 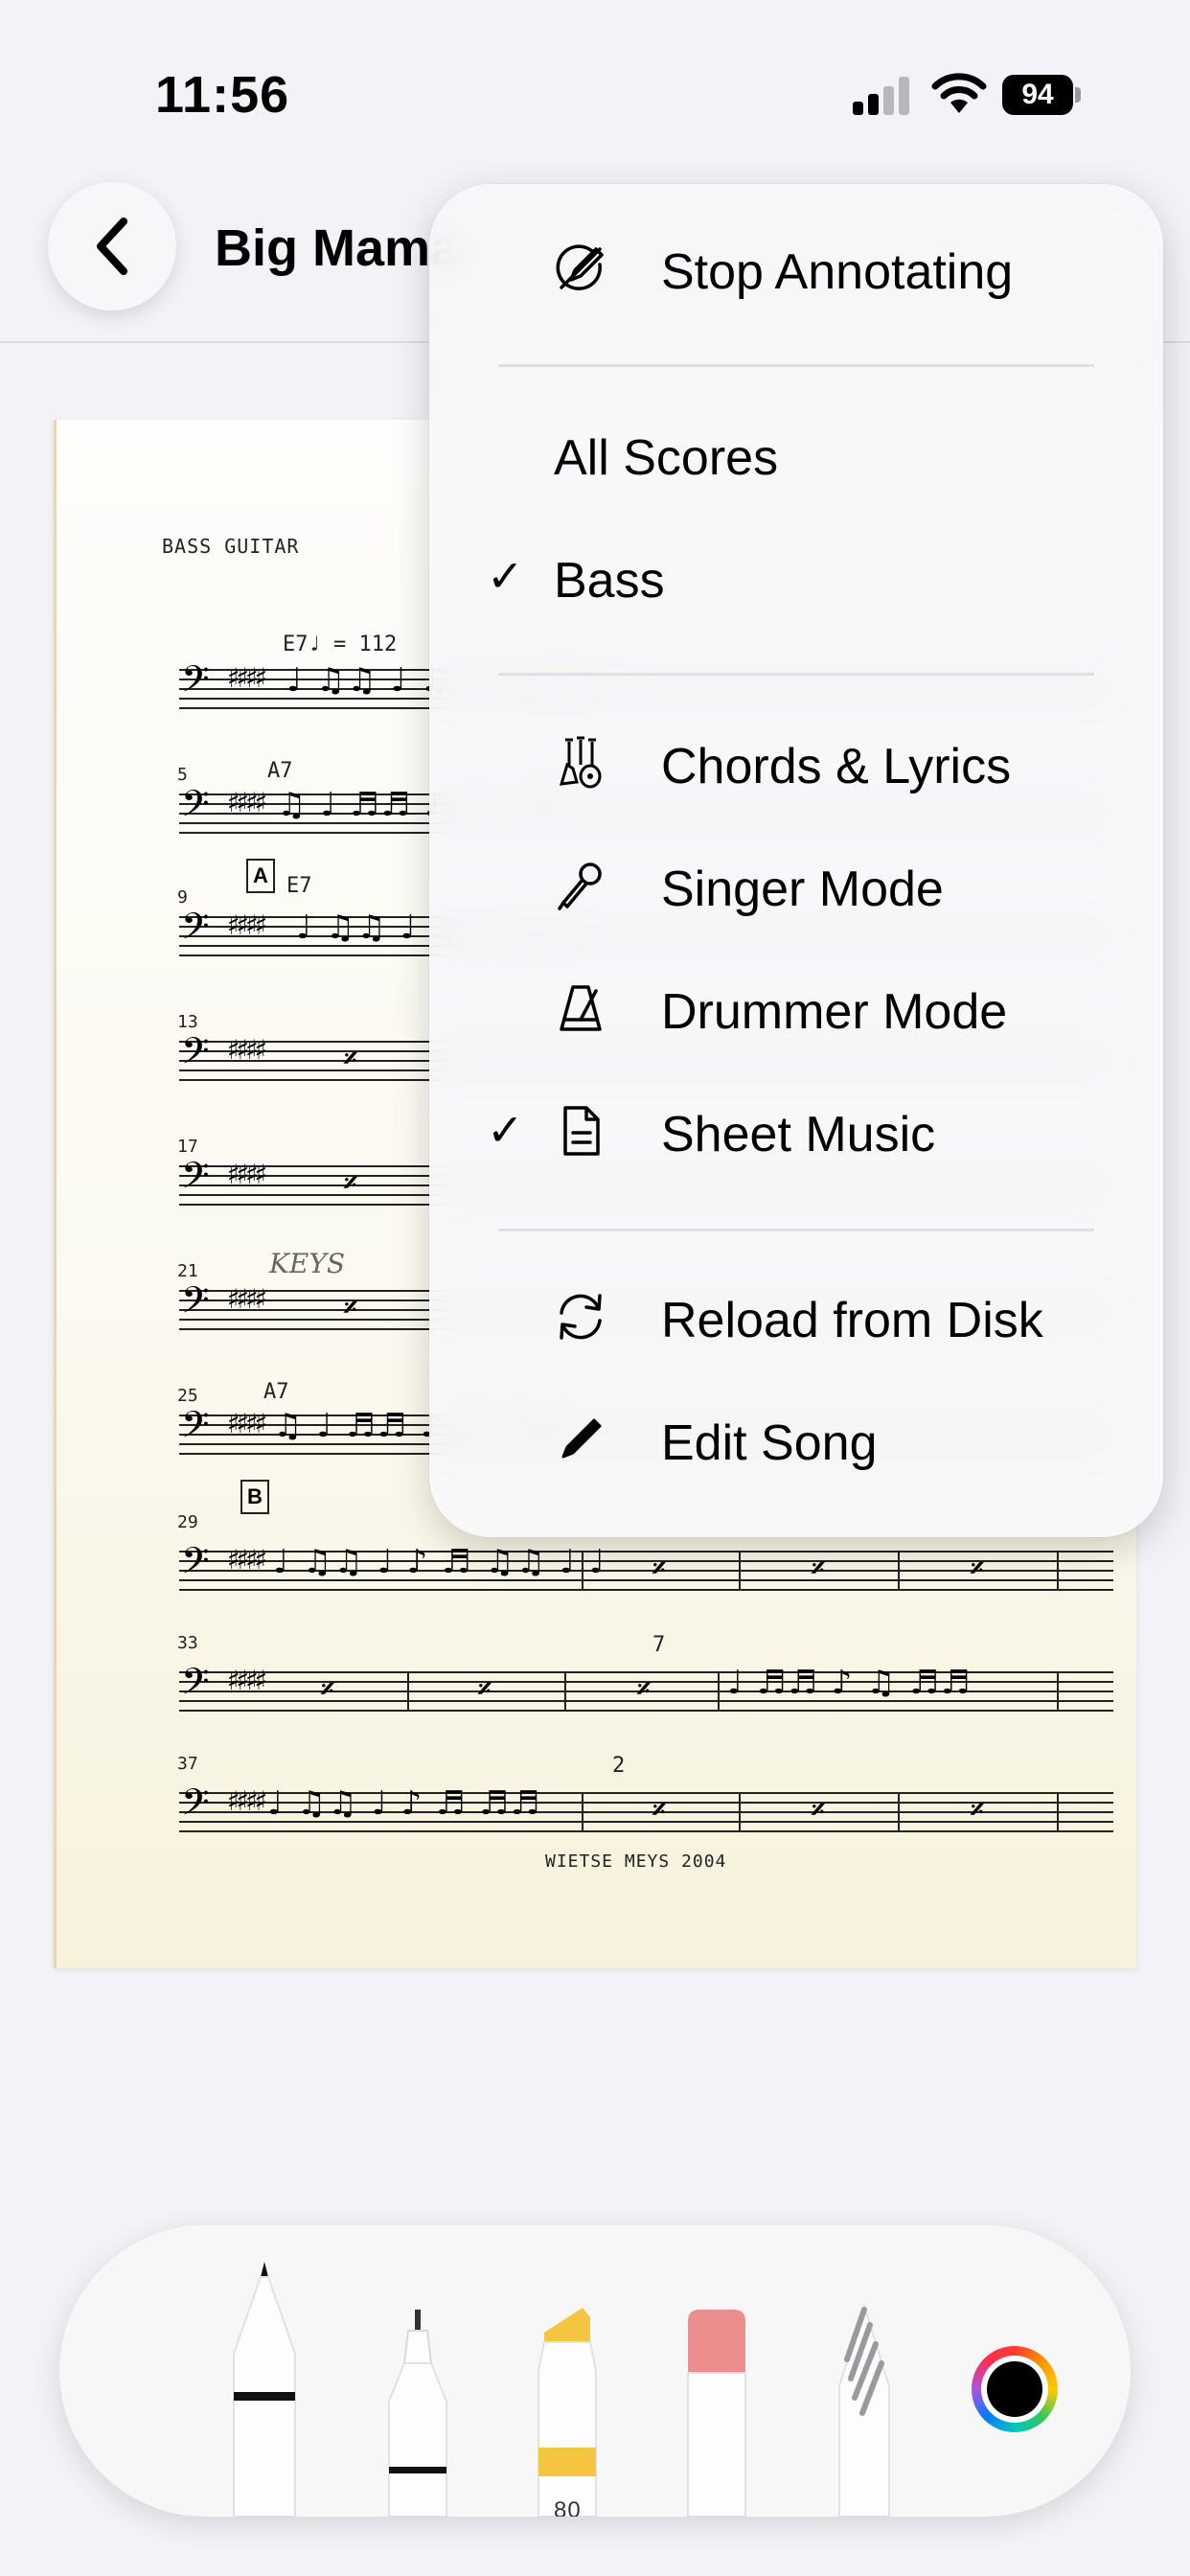 I want to click on fineliner-tool, so click(x=418, y=2411).